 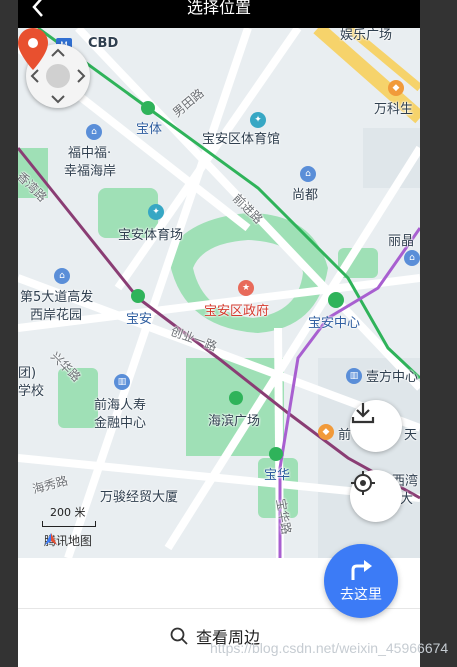 I want to click on map-label: 西岸花园, so click(x=56, y=315).